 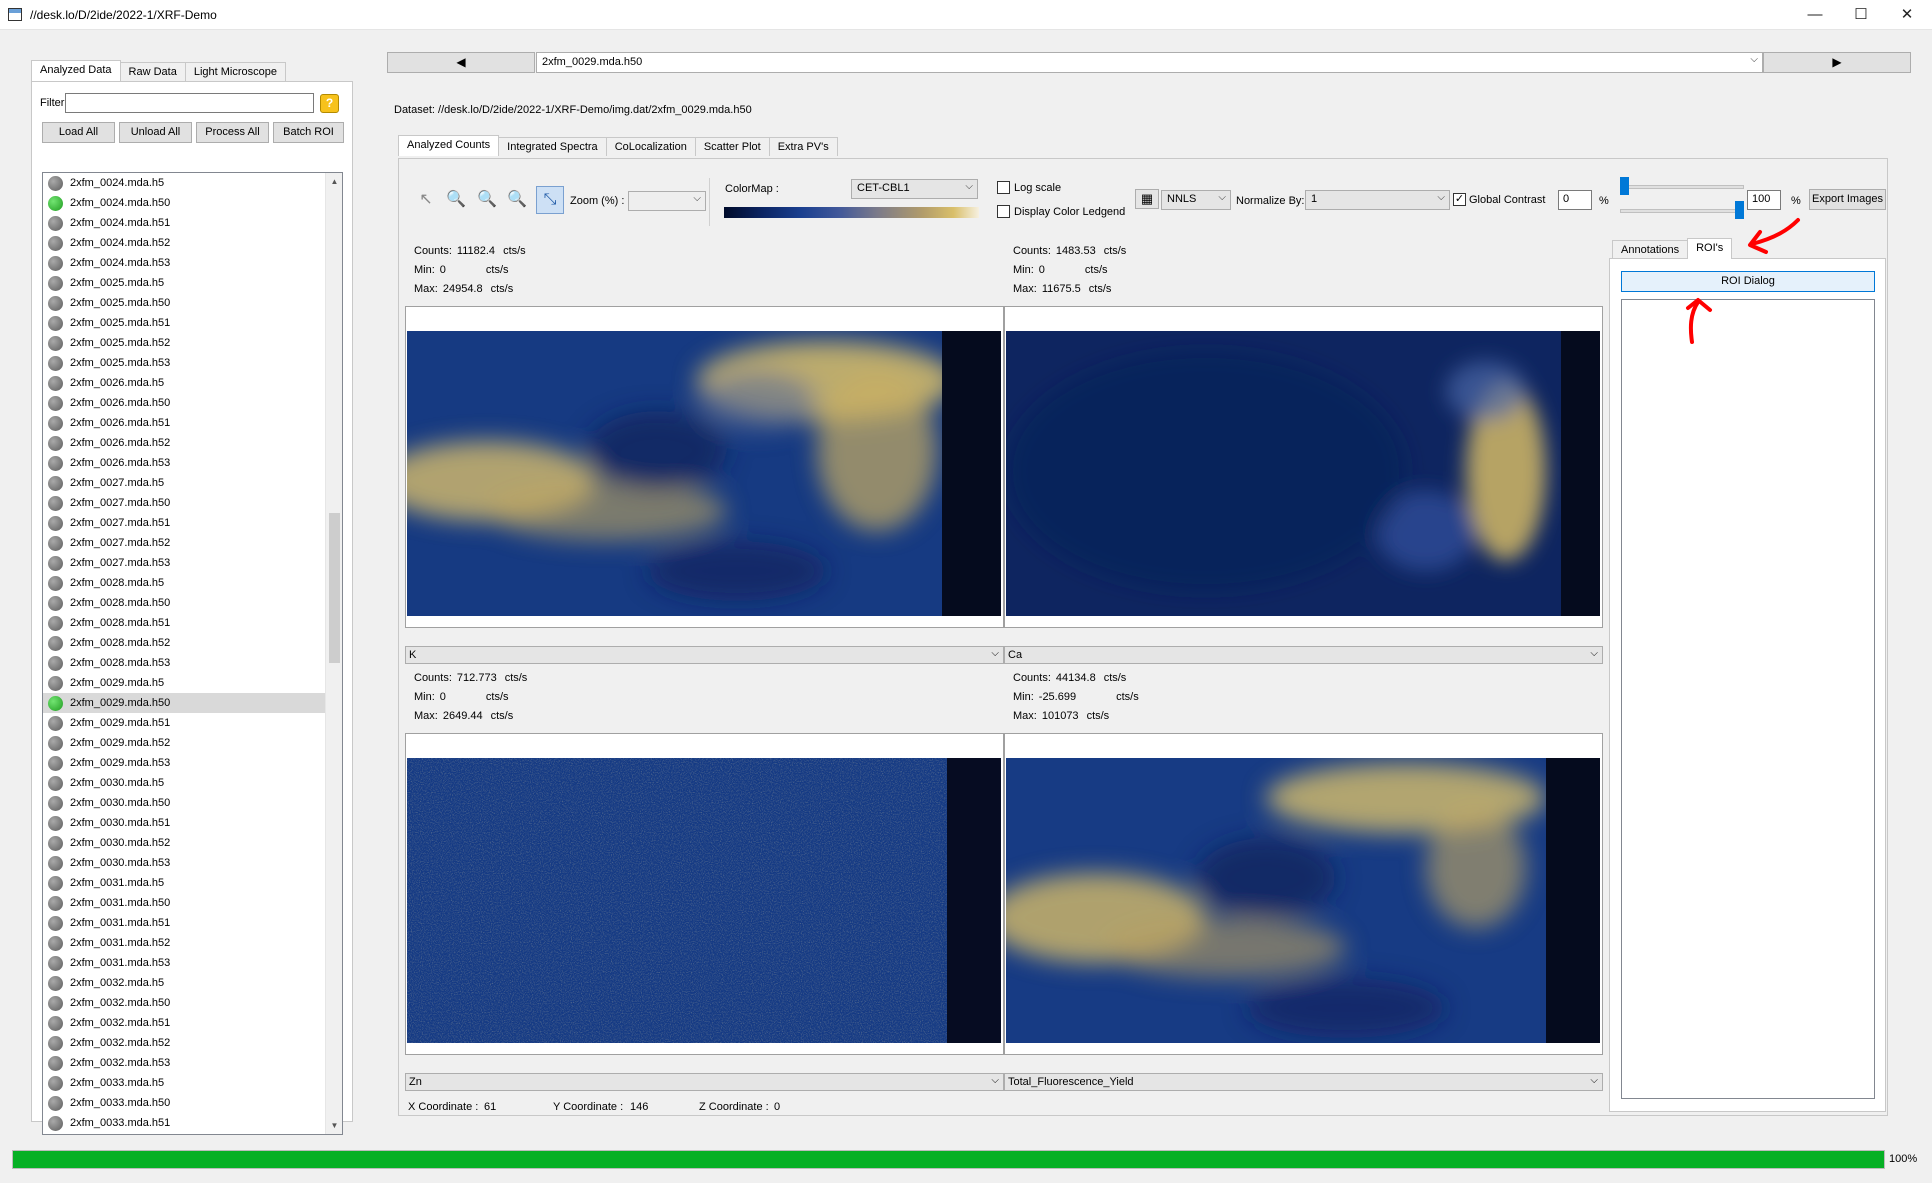 What do you see at coordinates (189, 103) in the screenshot?
I see `filter-input` at bounding box center [189, 103].